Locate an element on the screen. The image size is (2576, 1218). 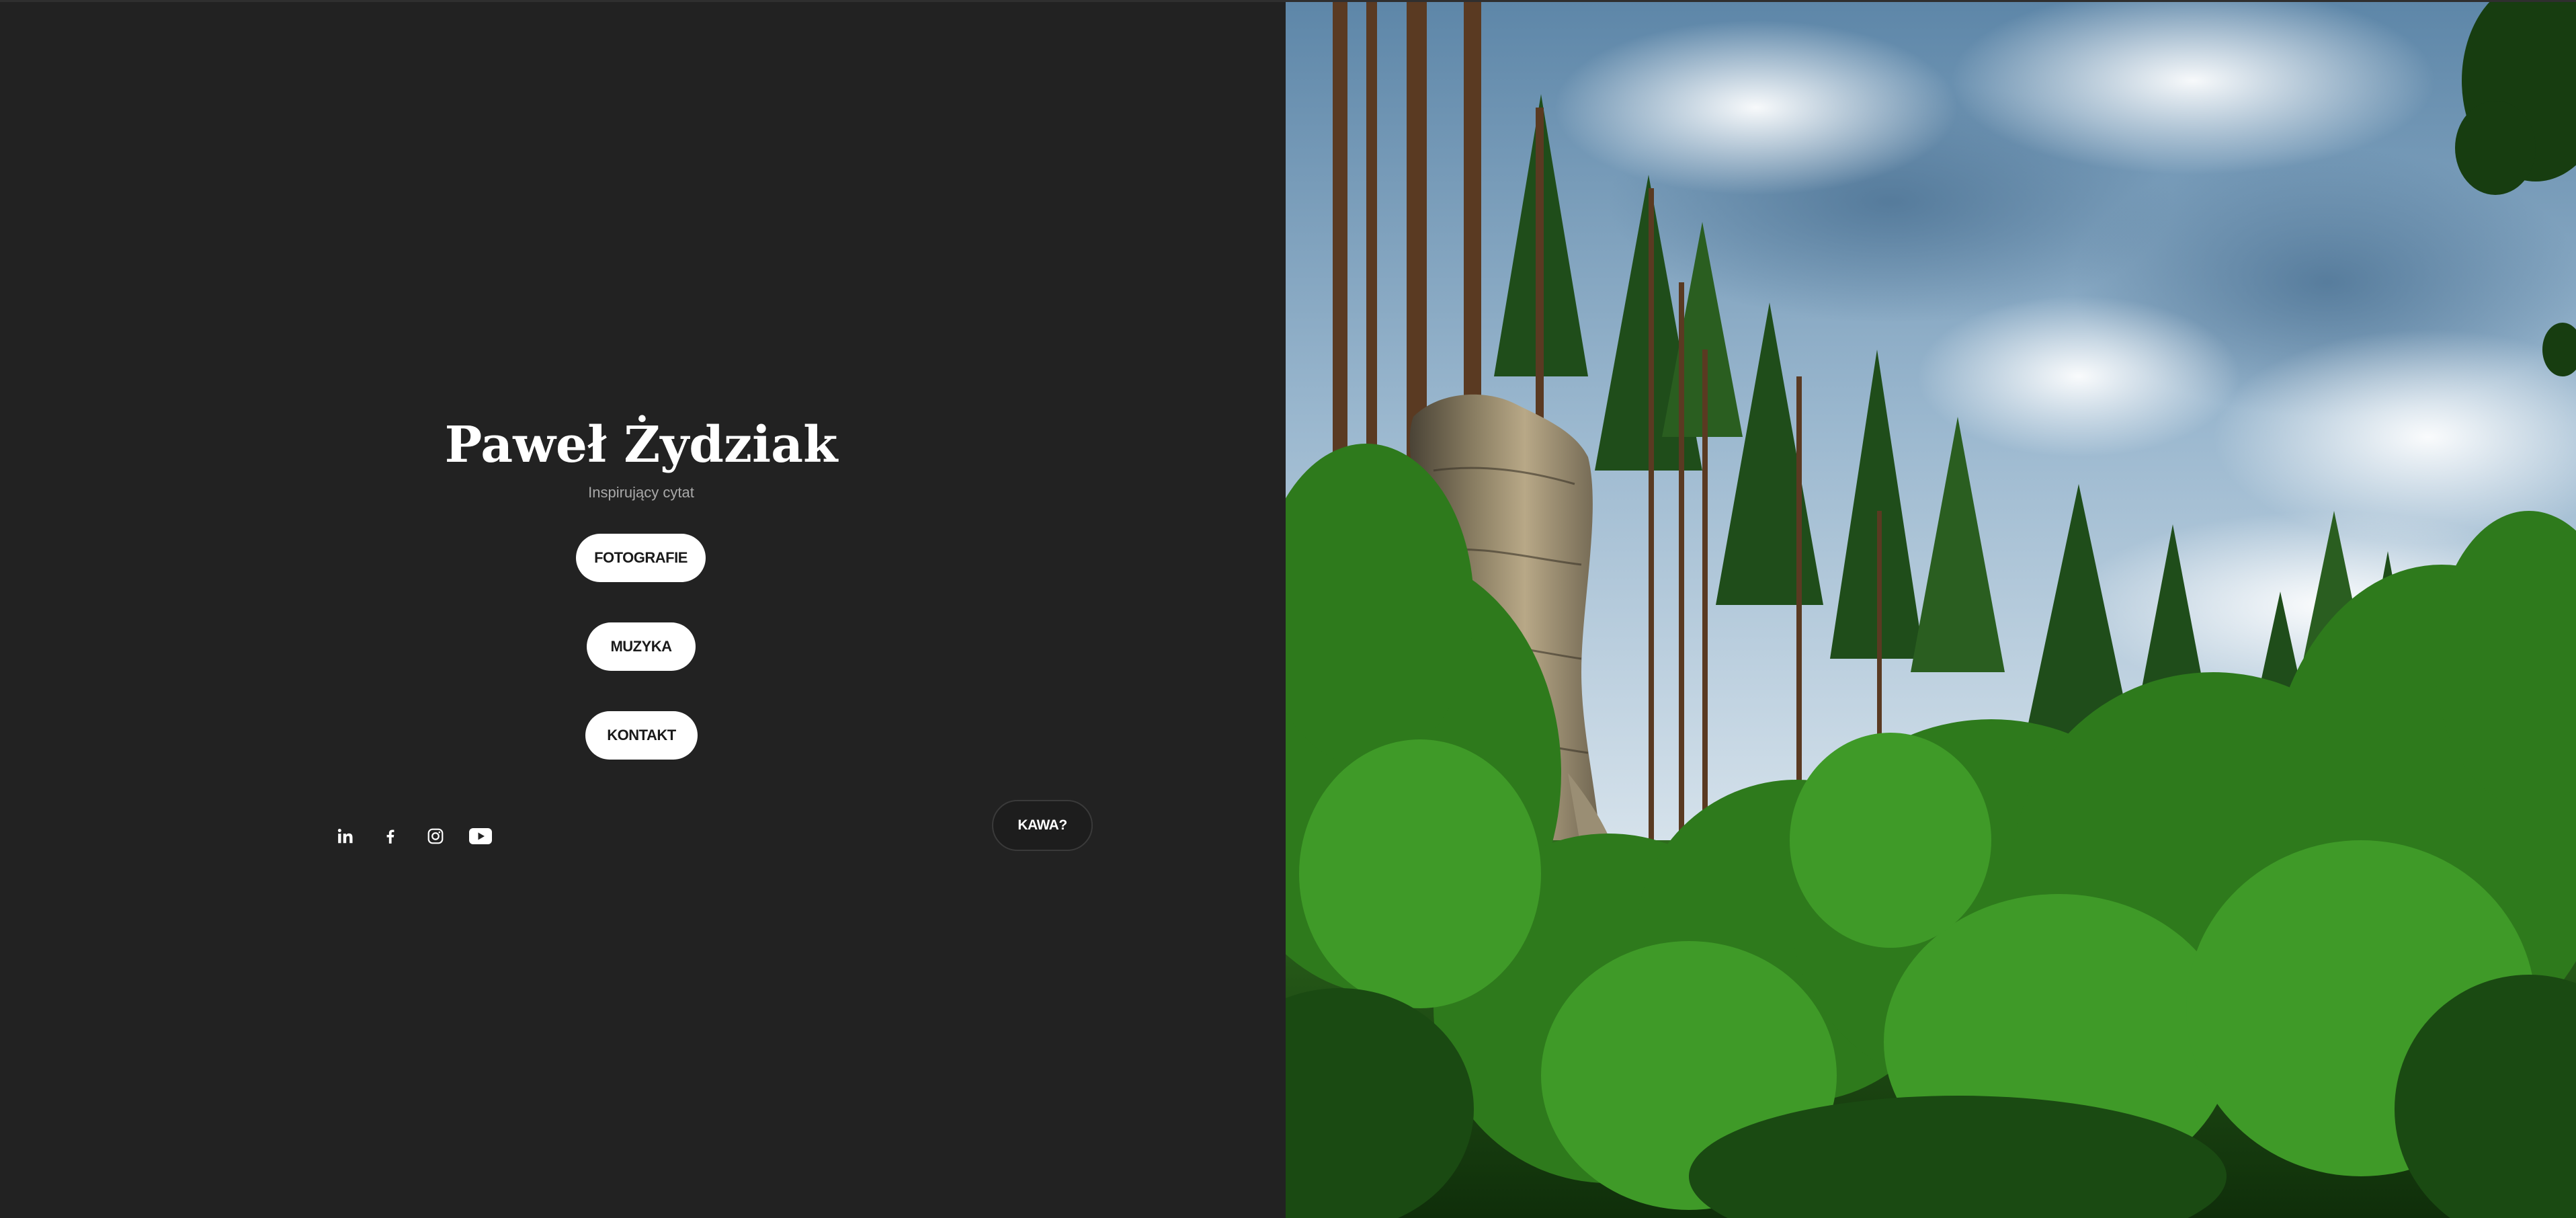
kontakt-button-label: KONTAKT is located at coordinates (641, 735).